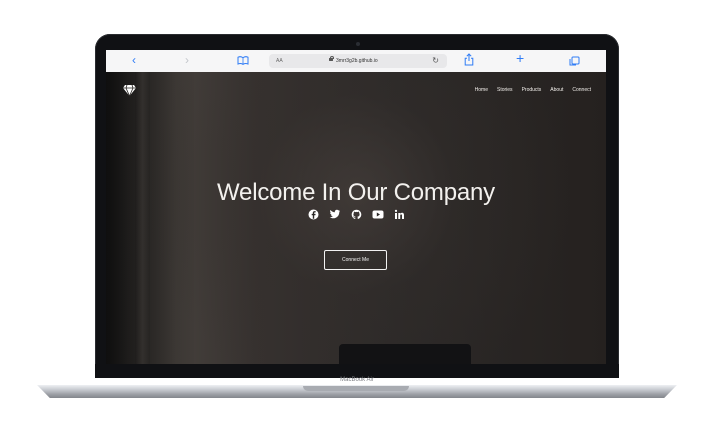 This screenshot has height=432, width=720. Describe the element at coordinates (574, 63) in the screenshot. I see `tabs-icon` at that location.